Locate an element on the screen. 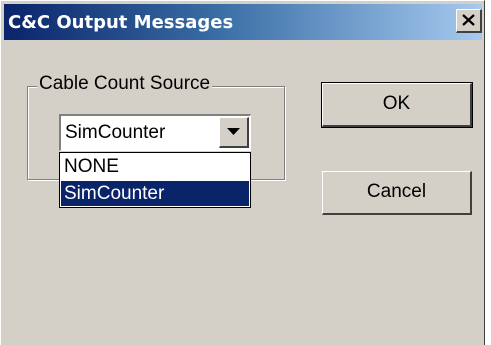 The width and height of the screenshot is (491, 345). combo-selected-value: SimCounter is located at coordinates (115, 132).